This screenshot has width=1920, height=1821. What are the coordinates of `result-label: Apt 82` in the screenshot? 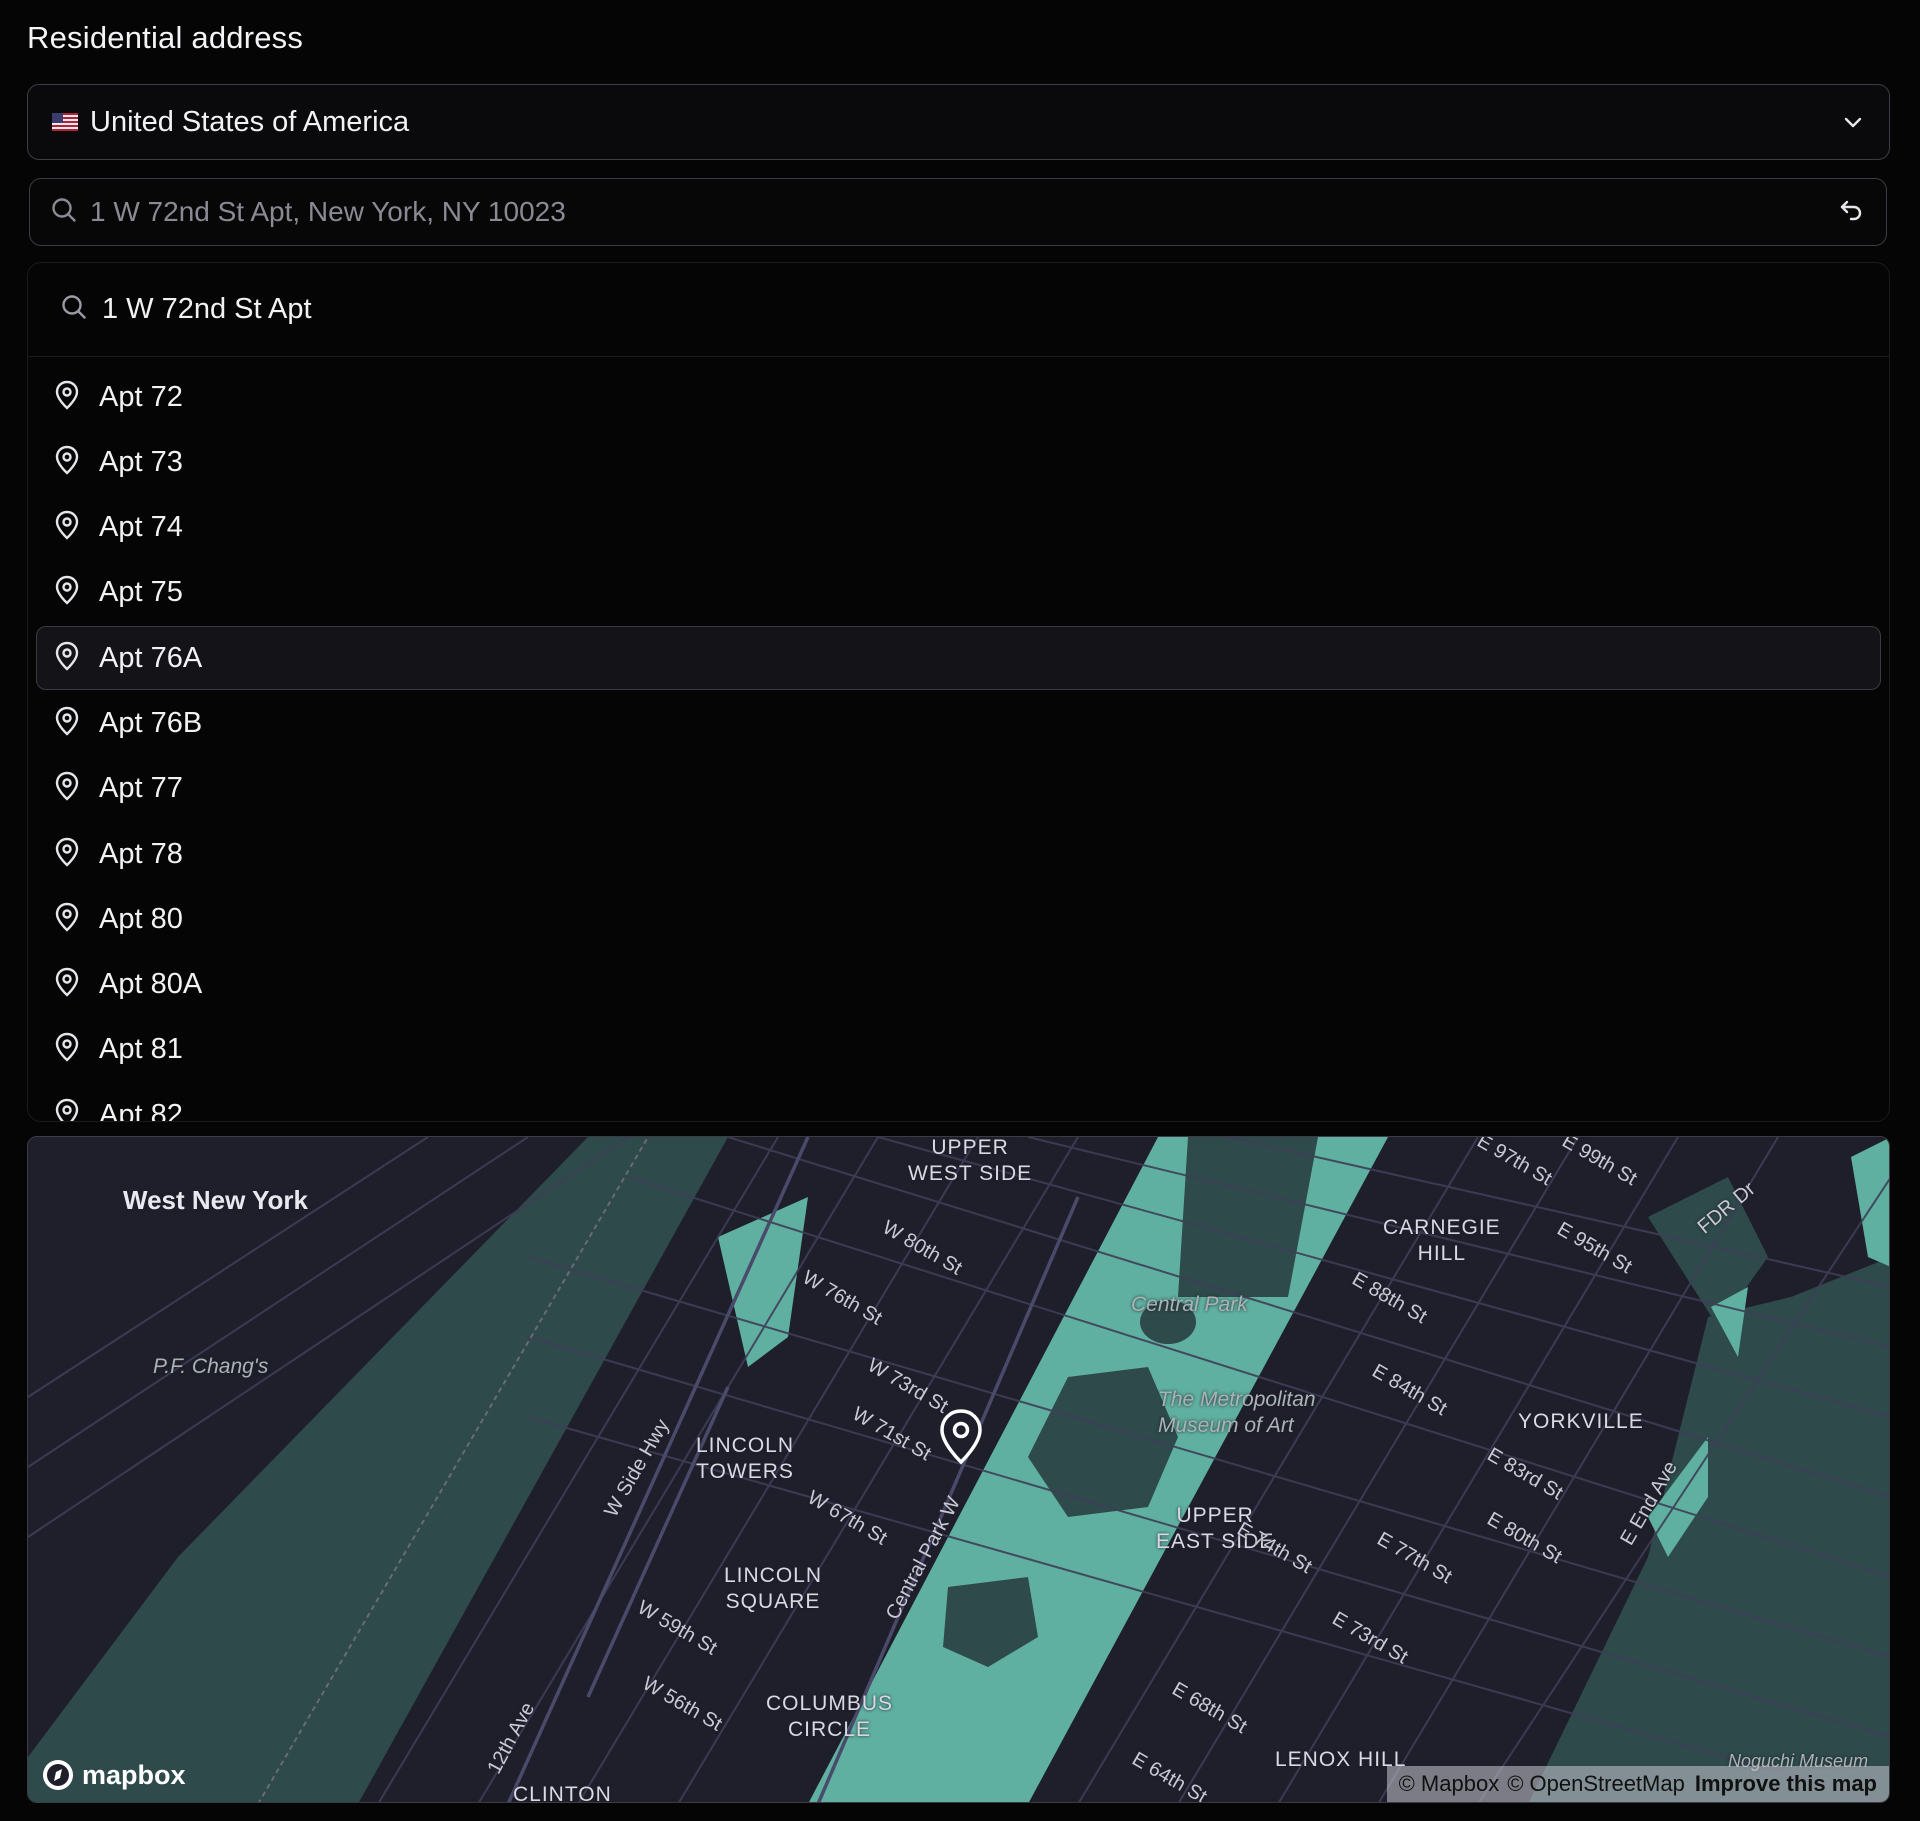 It's located at (141, 1110).